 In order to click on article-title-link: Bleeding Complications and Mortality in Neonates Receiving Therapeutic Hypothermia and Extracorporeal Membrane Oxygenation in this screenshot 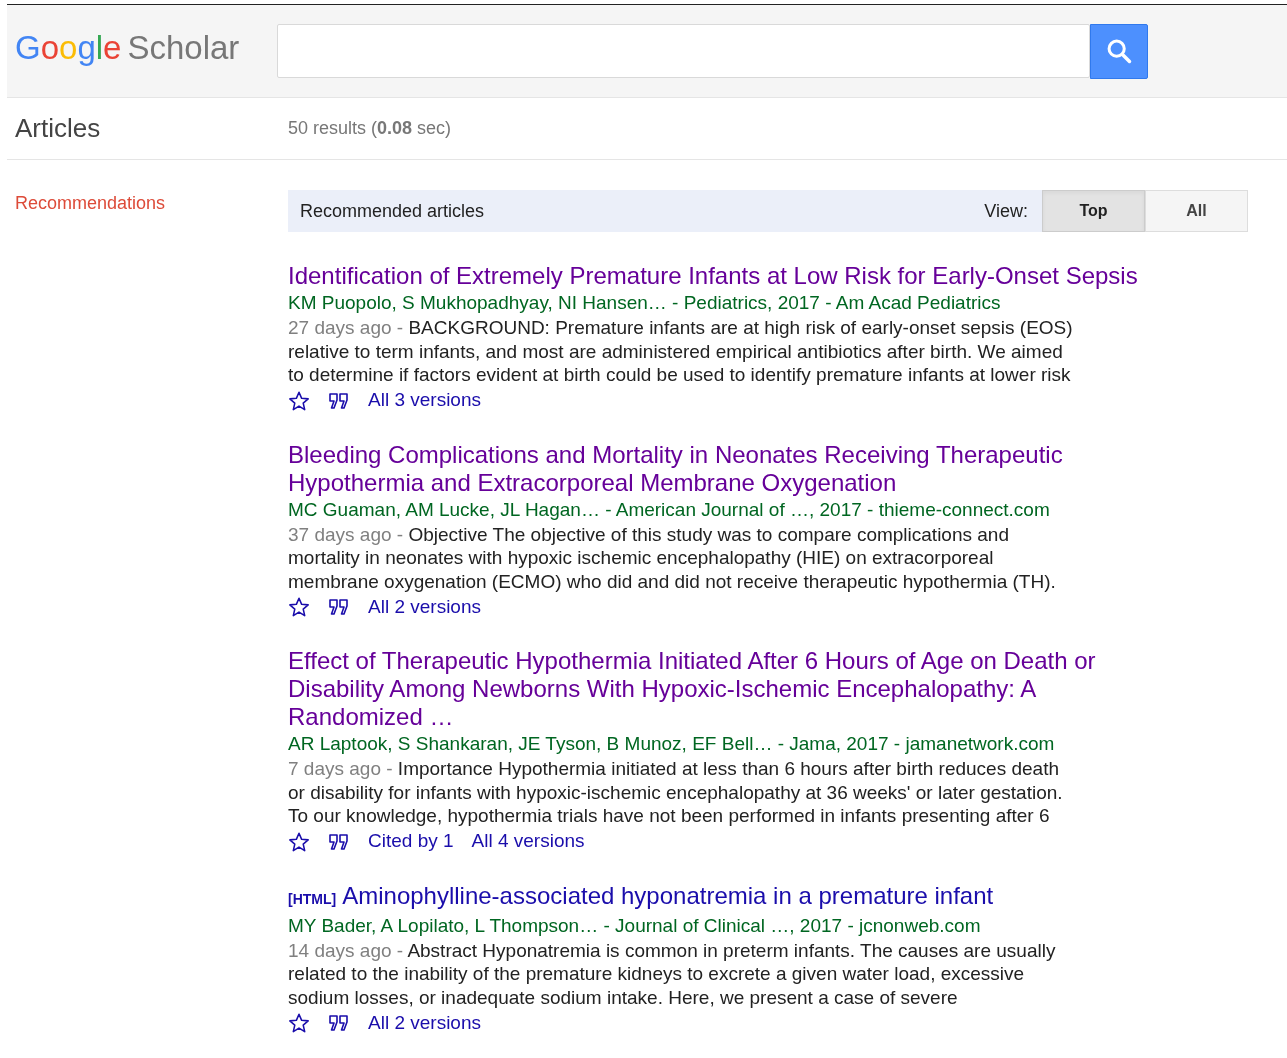, I will do `click(728, 468)`.